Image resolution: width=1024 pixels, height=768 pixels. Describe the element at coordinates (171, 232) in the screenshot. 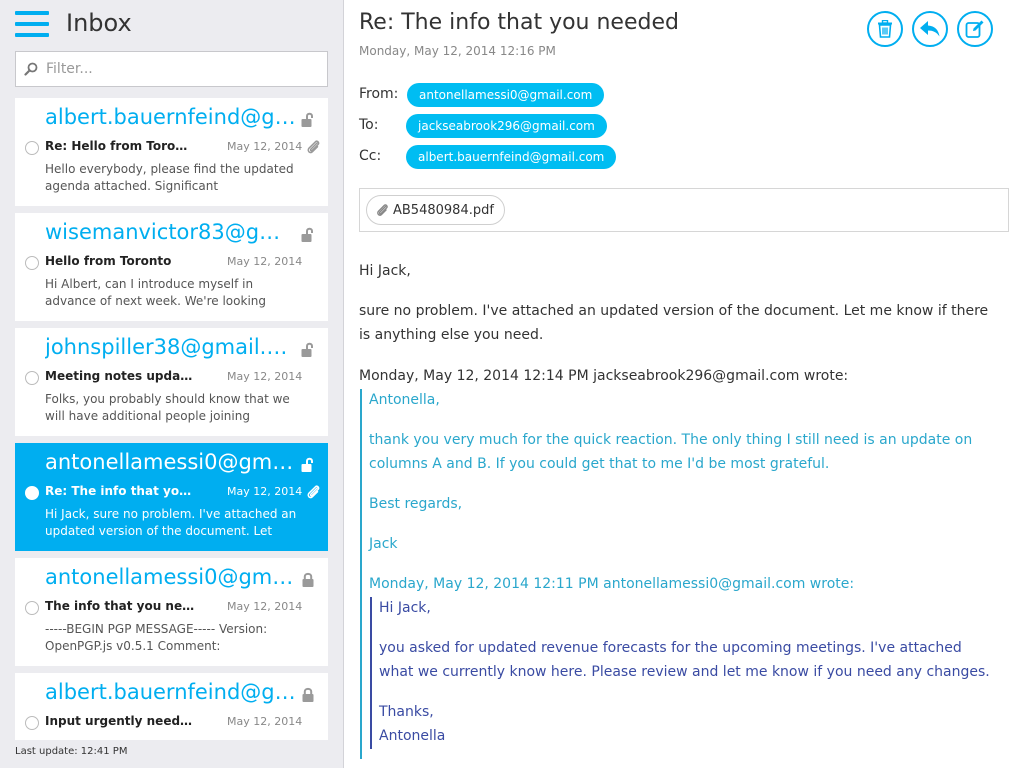

I see `mail-sender: wisemanvictor83@gmail.com` at that location.